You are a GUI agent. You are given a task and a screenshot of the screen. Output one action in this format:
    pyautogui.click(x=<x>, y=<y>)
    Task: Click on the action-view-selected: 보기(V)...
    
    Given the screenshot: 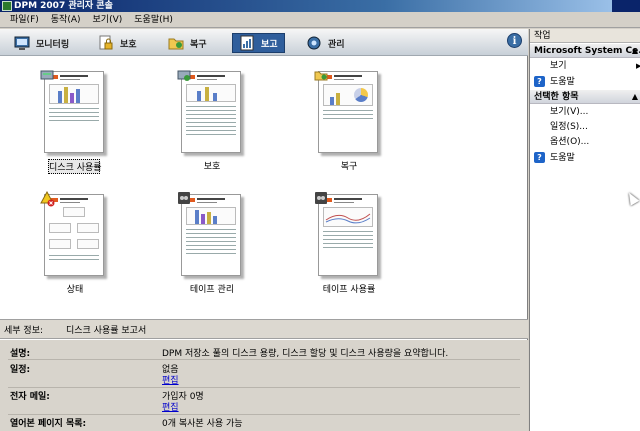 What is the action you would take?
    pyautogui.click(x=569, y=112)
    